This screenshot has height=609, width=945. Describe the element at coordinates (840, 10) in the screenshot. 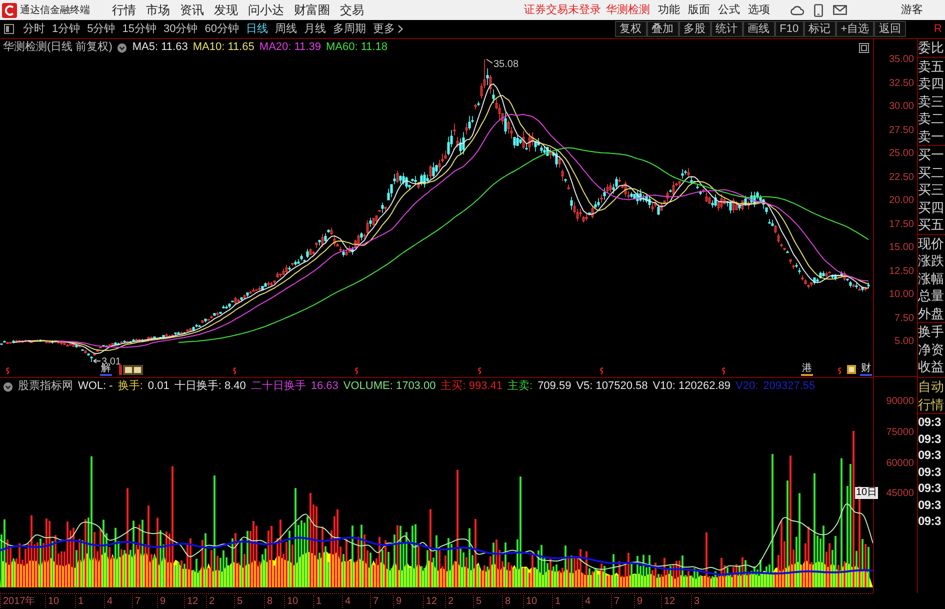

I see `mail-icon` at that location.